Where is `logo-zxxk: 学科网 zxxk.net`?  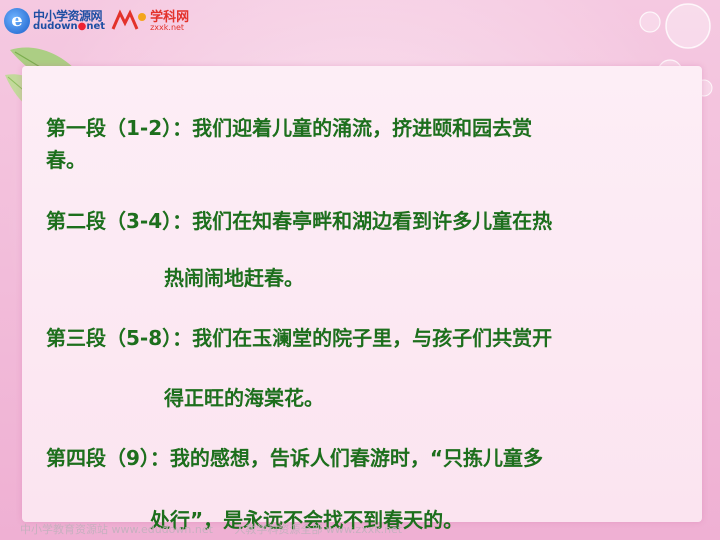 logo-zxxk: 学科网 zxxk.net is located at coordinates (150, 21).